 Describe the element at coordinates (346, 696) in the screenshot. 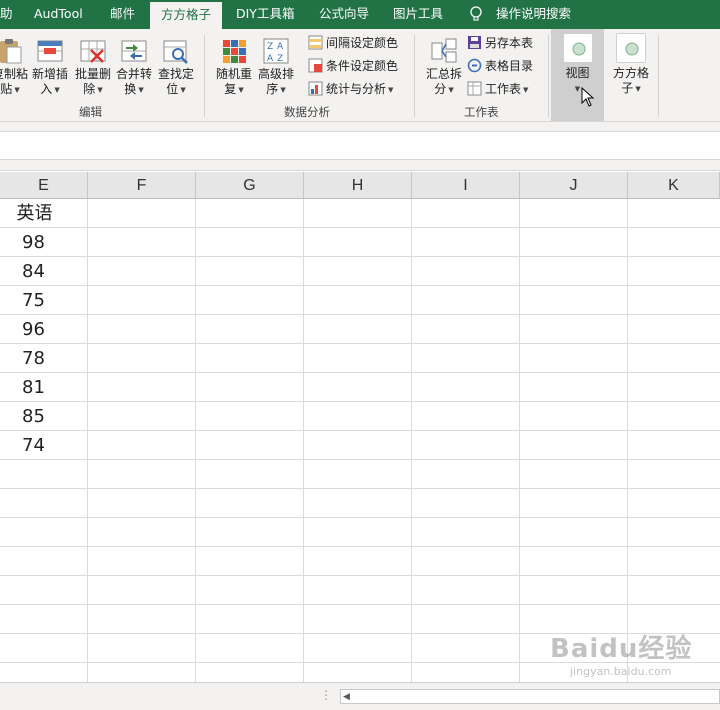

I see `scroll-left-arrow-icon: ◀` at that location.